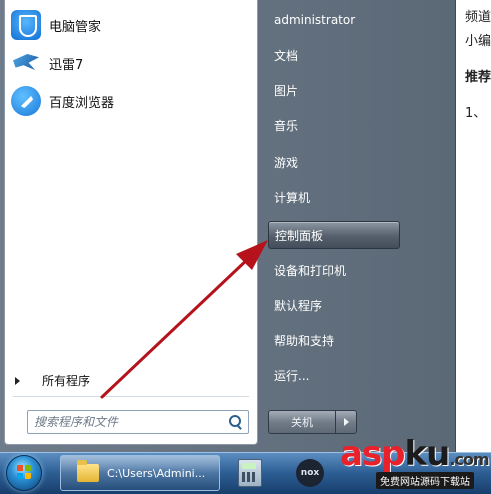 This screenshot has width=491, height=494. I want to click on watermark: aspku.com 免费网站源码下载站, so click(411, 459).